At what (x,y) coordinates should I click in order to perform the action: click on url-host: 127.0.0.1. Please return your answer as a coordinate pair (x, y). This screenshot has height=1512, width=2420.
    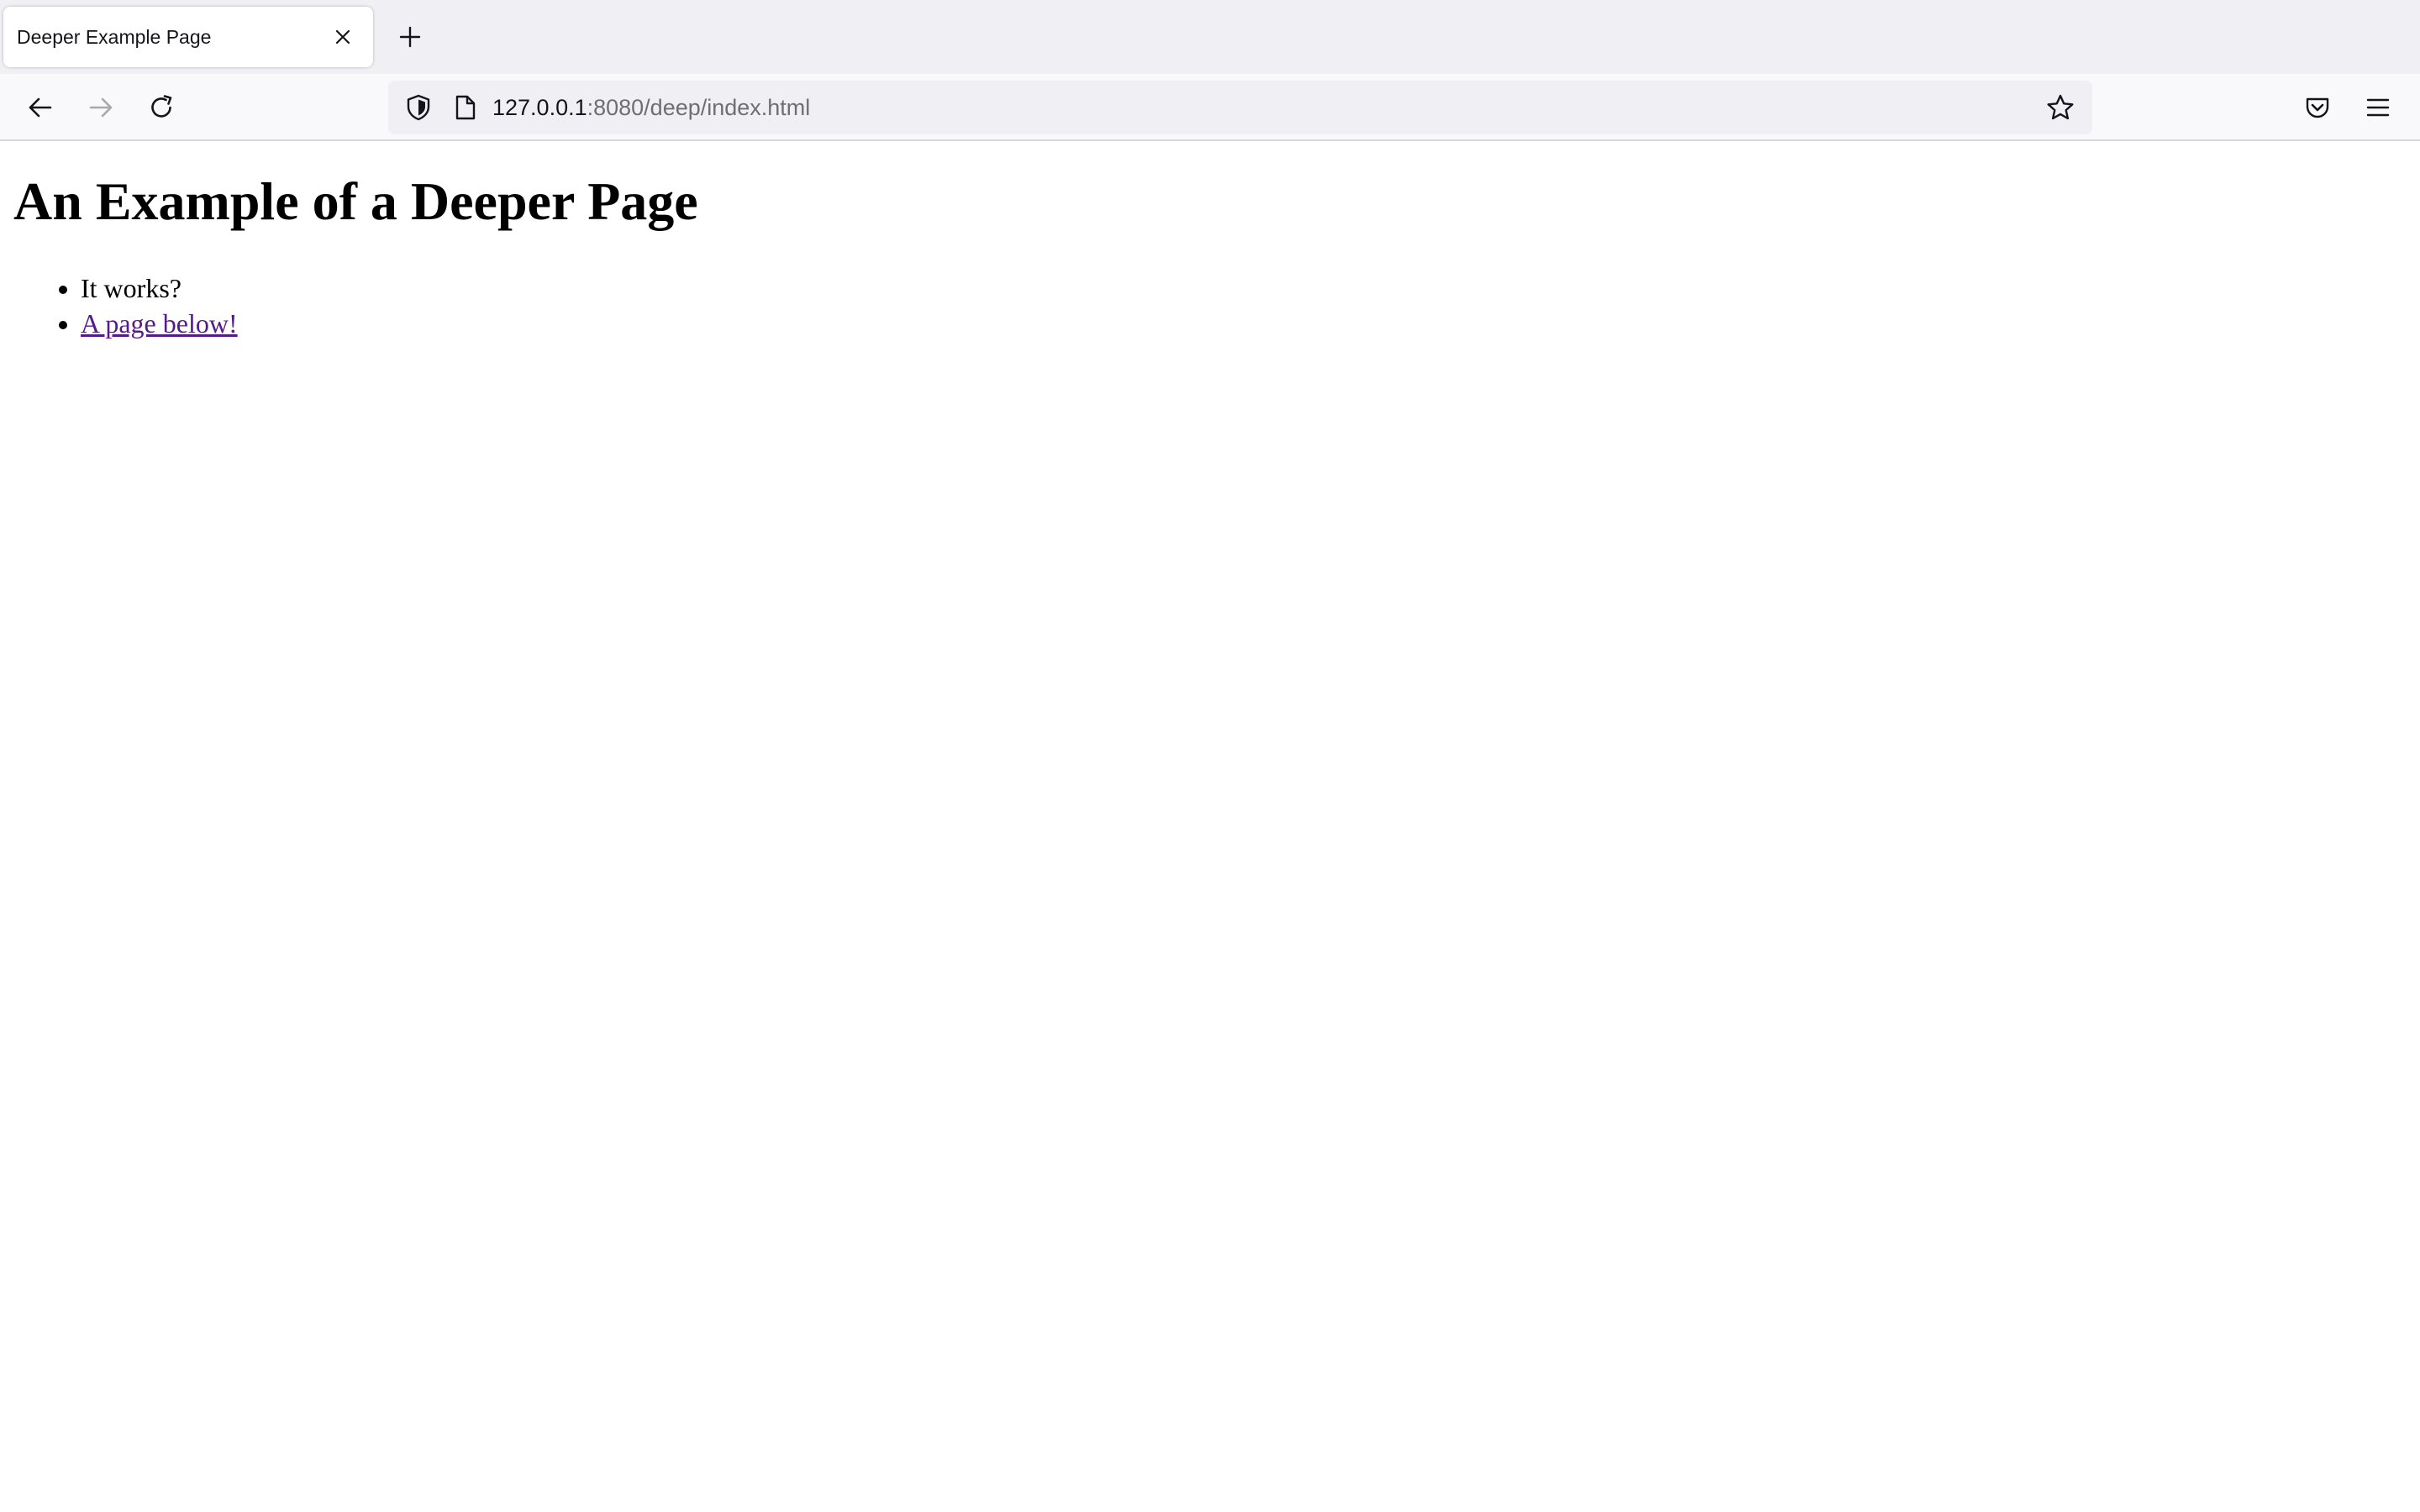
    Looking at the image, I should click on (539, 107).